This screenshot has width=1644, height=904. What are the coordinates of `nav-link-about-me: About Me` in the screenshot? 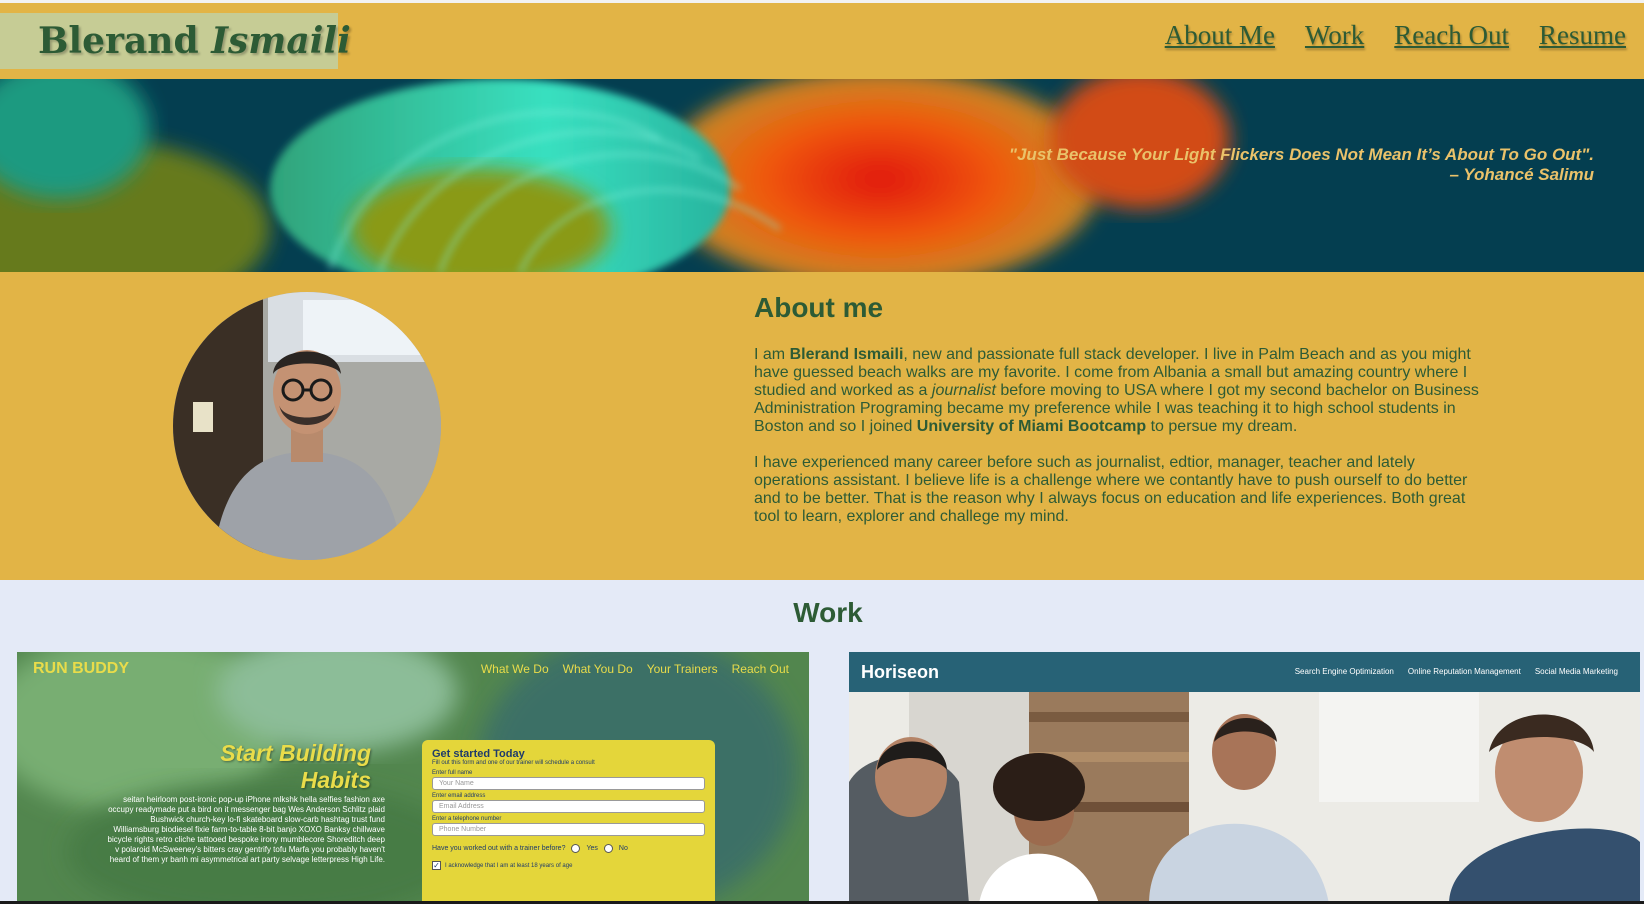 It's located at (1220, 35).